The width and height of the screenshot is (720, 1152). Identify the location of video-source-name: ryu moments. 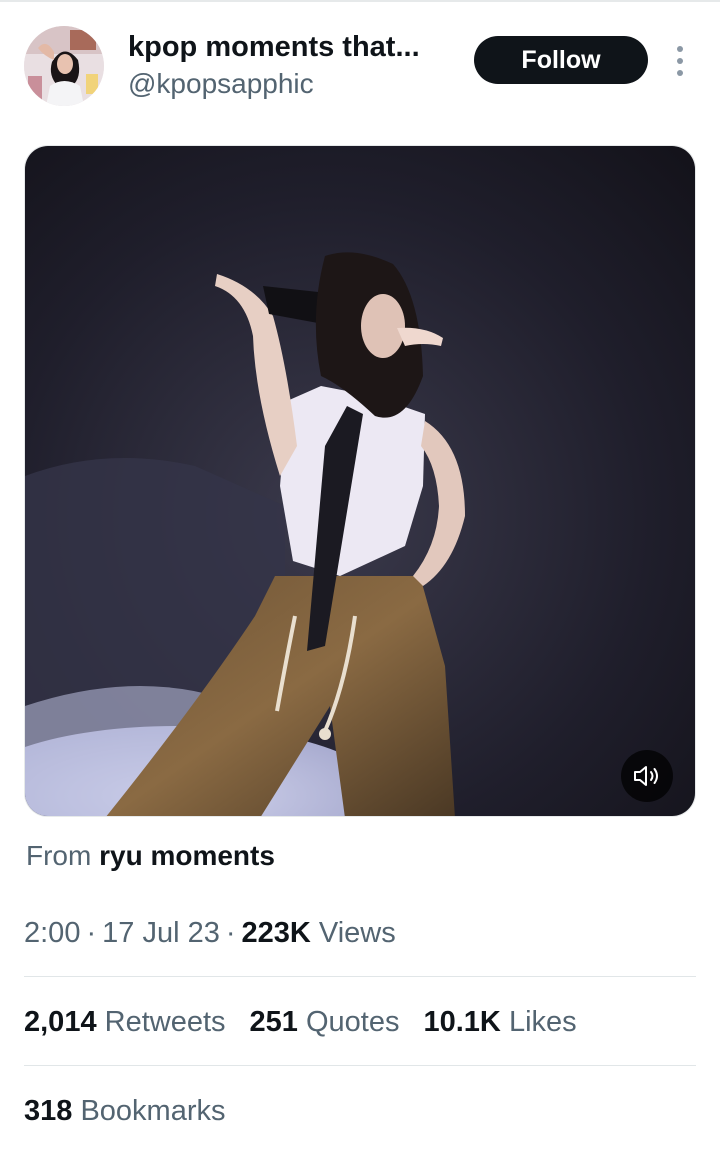
(187, 855).